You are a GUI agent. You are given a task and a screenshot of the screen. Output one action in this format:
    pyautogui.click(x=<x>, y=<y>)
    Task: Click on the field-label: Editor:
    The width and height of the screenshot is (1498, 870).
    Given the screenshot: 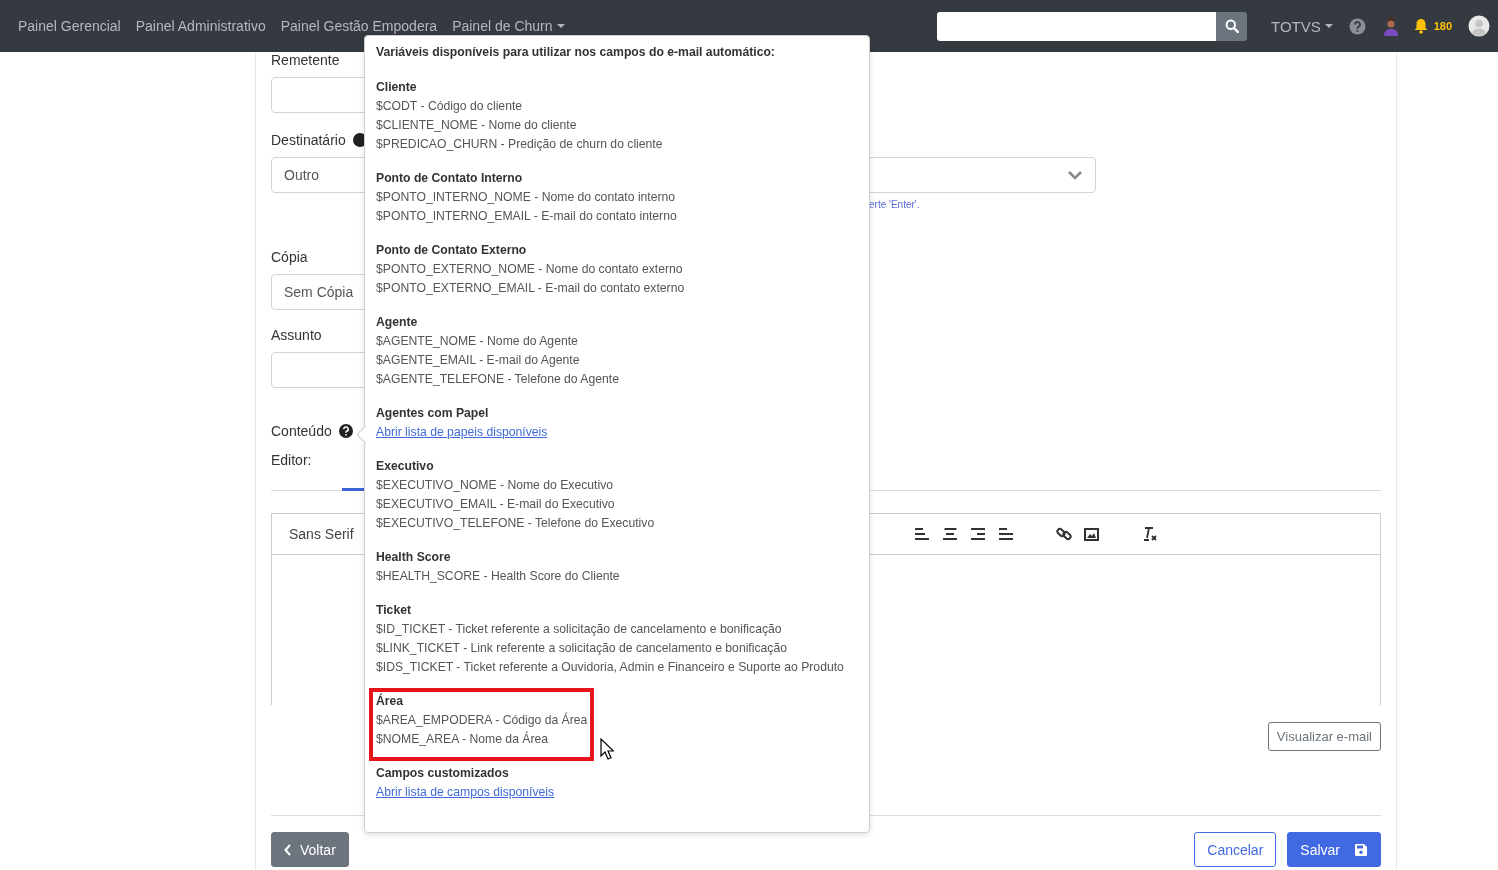 What is the action you would take?
    pyautogui.click(x=291, y=460)
    